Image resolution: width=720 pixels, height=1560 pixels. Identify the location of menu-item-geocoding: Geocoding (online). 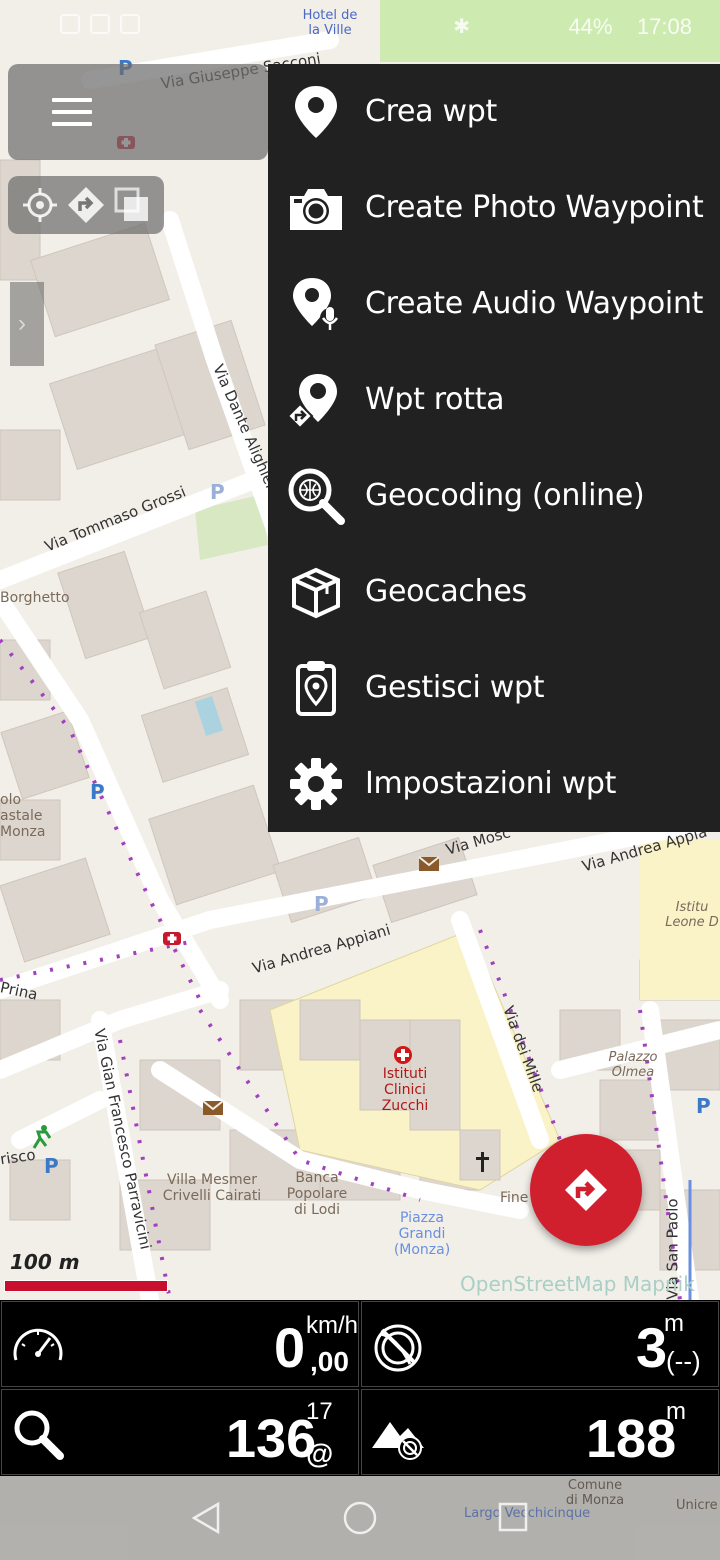
(494, 496).